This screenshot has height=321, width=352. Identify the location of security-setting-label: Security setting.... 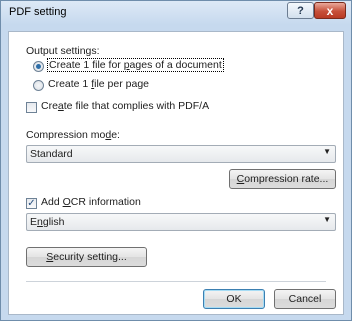
(86, 257).